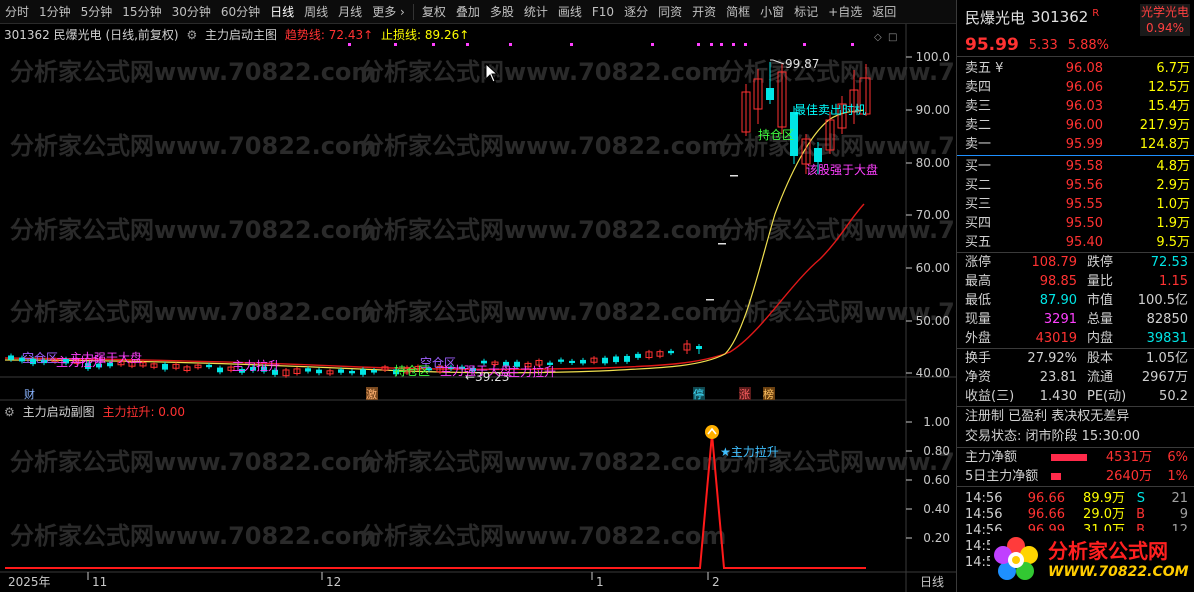 This screenshot has height=592, width=1194. What do you see at coordinates (603, 12) in the screenshot?
I see `tool-f10-button: F10` at bounding box center [603, 12].